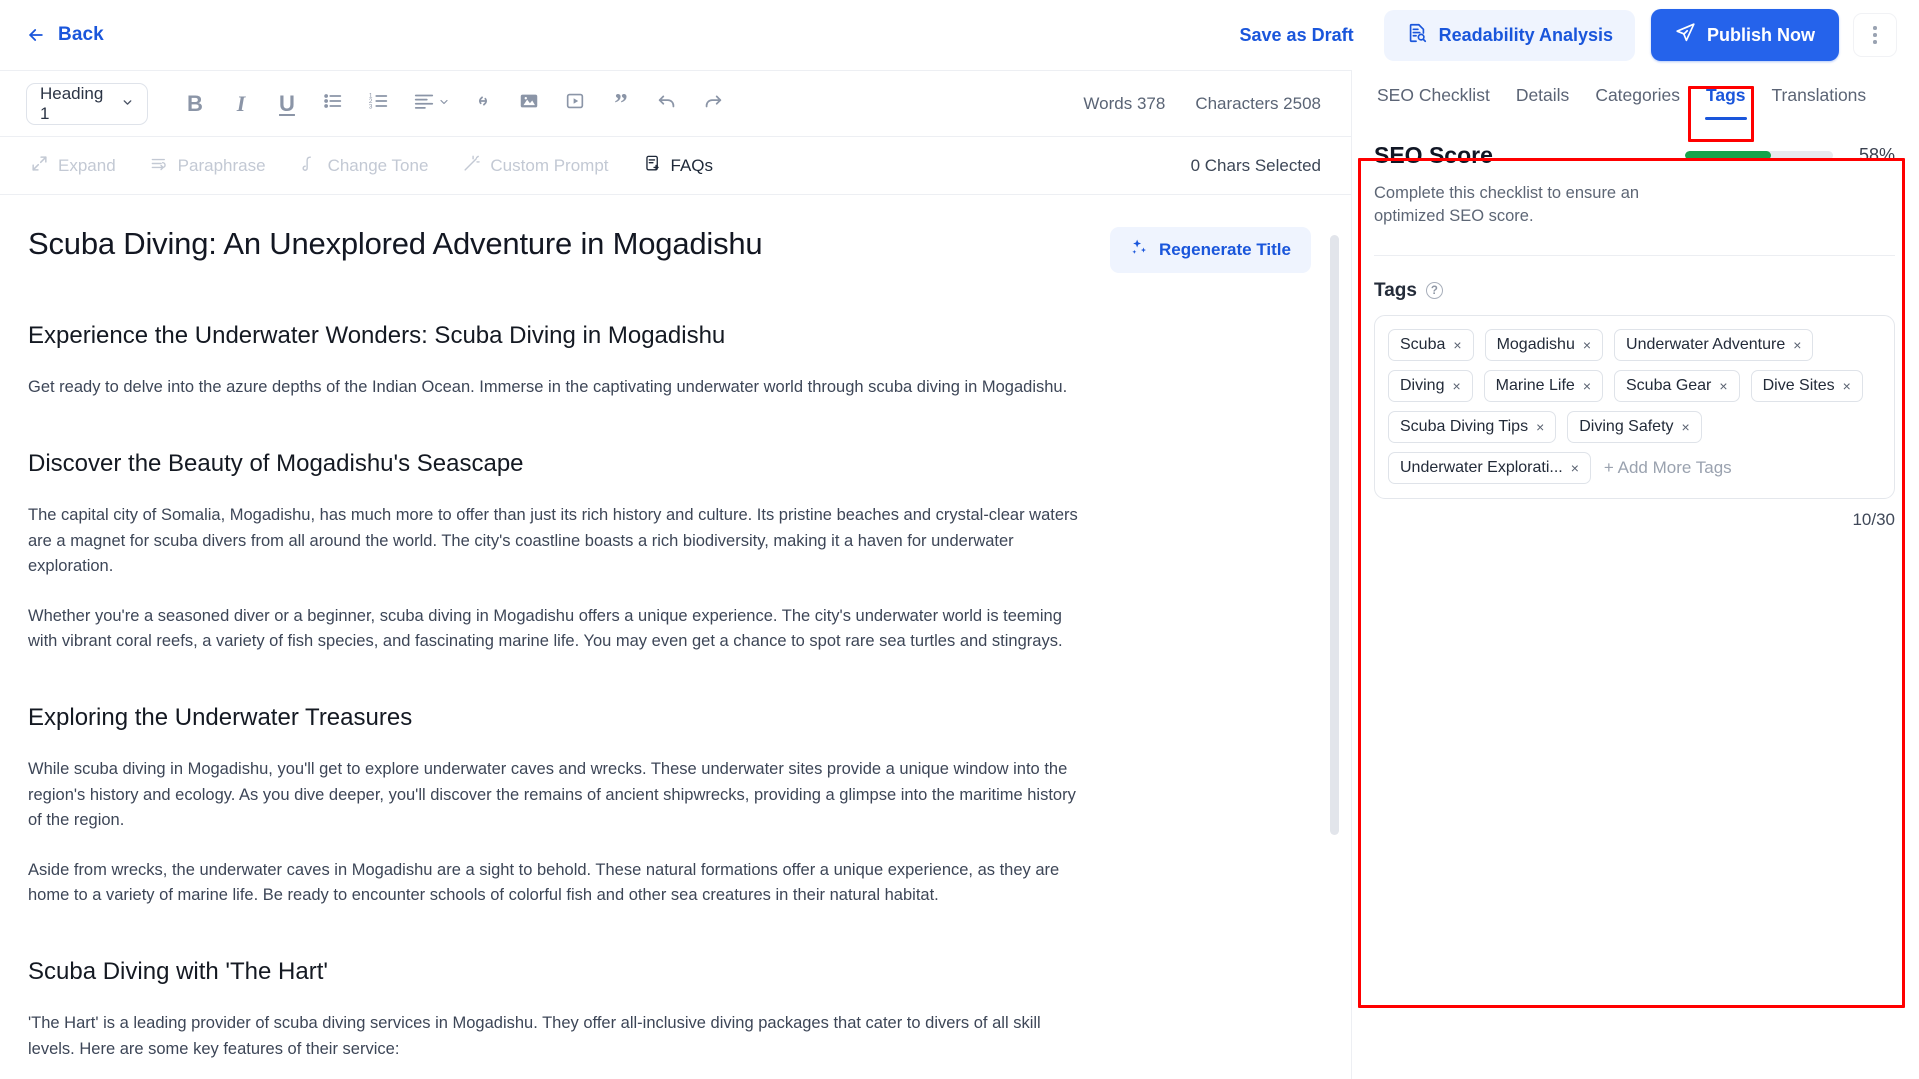  I want to click on doc-heading: Scuba Diving with 'The Hart', so click(669, 971).